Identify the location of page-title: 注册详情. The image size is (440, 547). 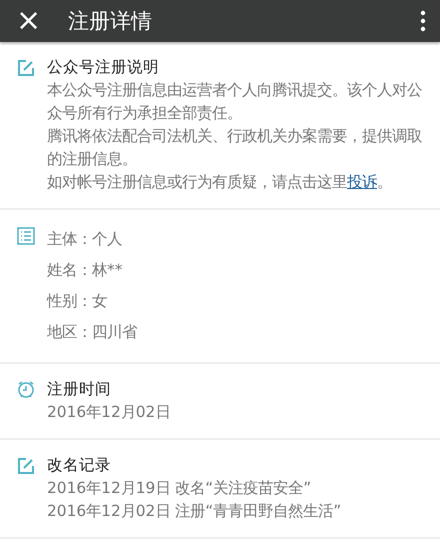
(110, 21).